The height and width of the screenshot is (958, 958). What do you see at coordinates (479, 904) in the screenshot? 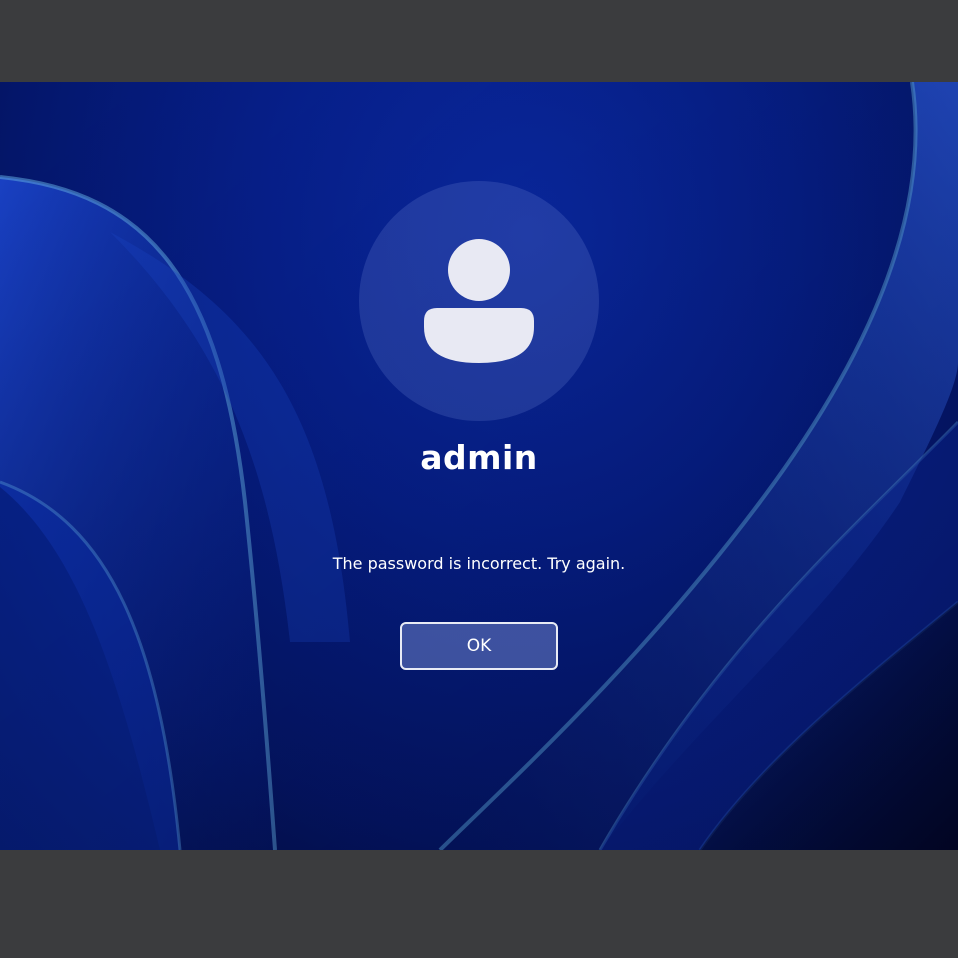
I see `letterbox-bottom` at bounding box center [479, 904].